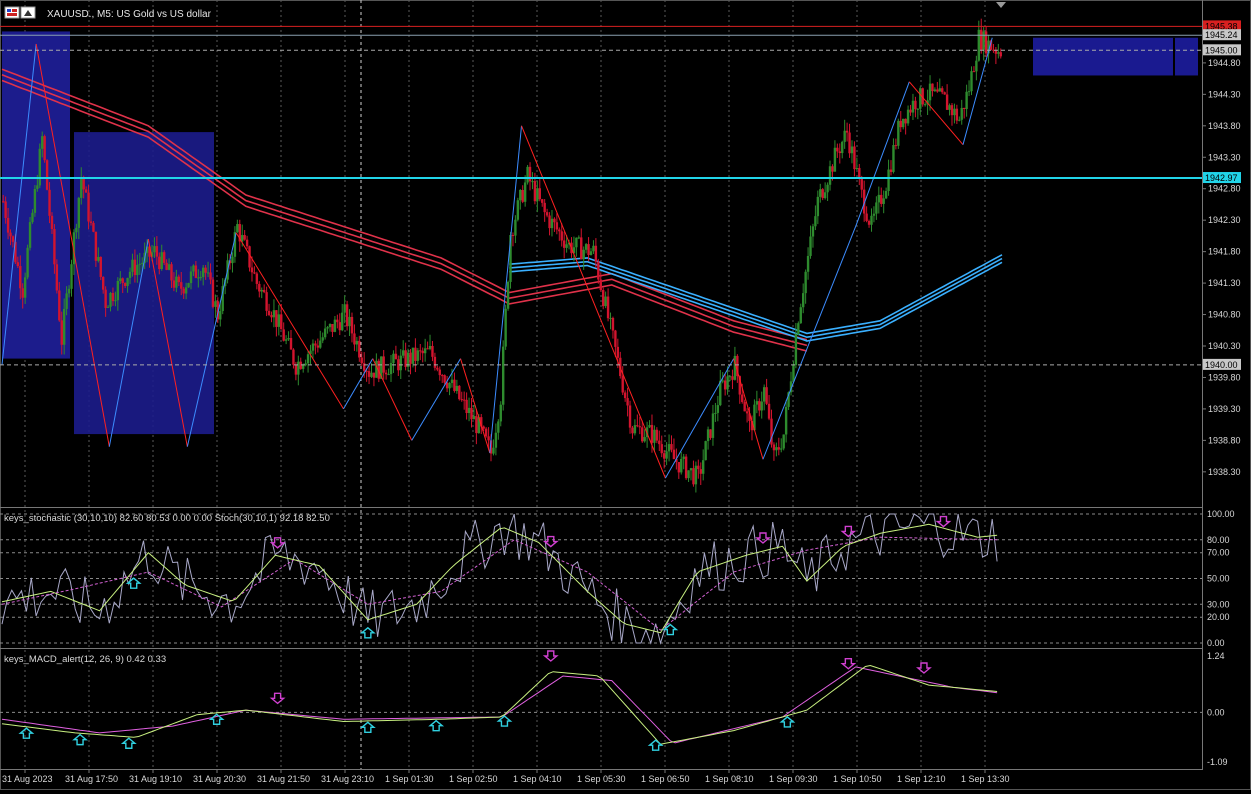 Image resolution: width=1251 pixels, height=794 pixels. I want to click on chart-collapse-icon, so click(28, 12).